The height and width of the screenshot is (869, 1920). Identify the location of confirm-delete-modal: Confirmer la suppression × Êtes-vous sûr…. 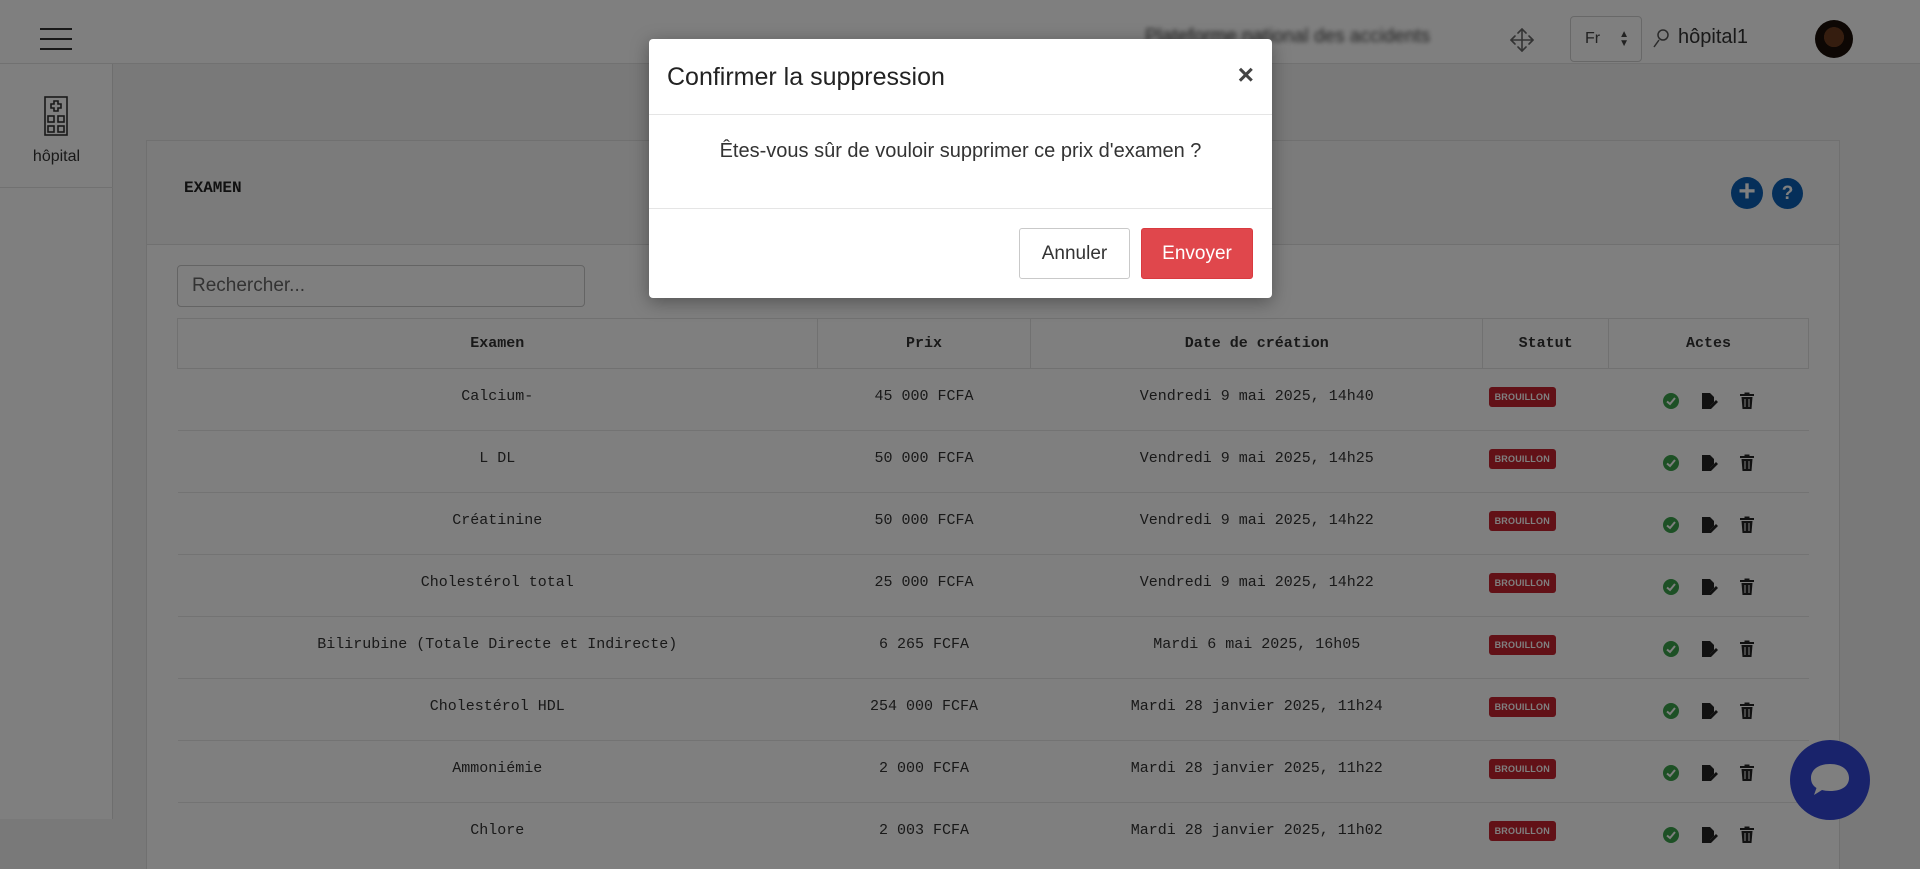
(960, 168).